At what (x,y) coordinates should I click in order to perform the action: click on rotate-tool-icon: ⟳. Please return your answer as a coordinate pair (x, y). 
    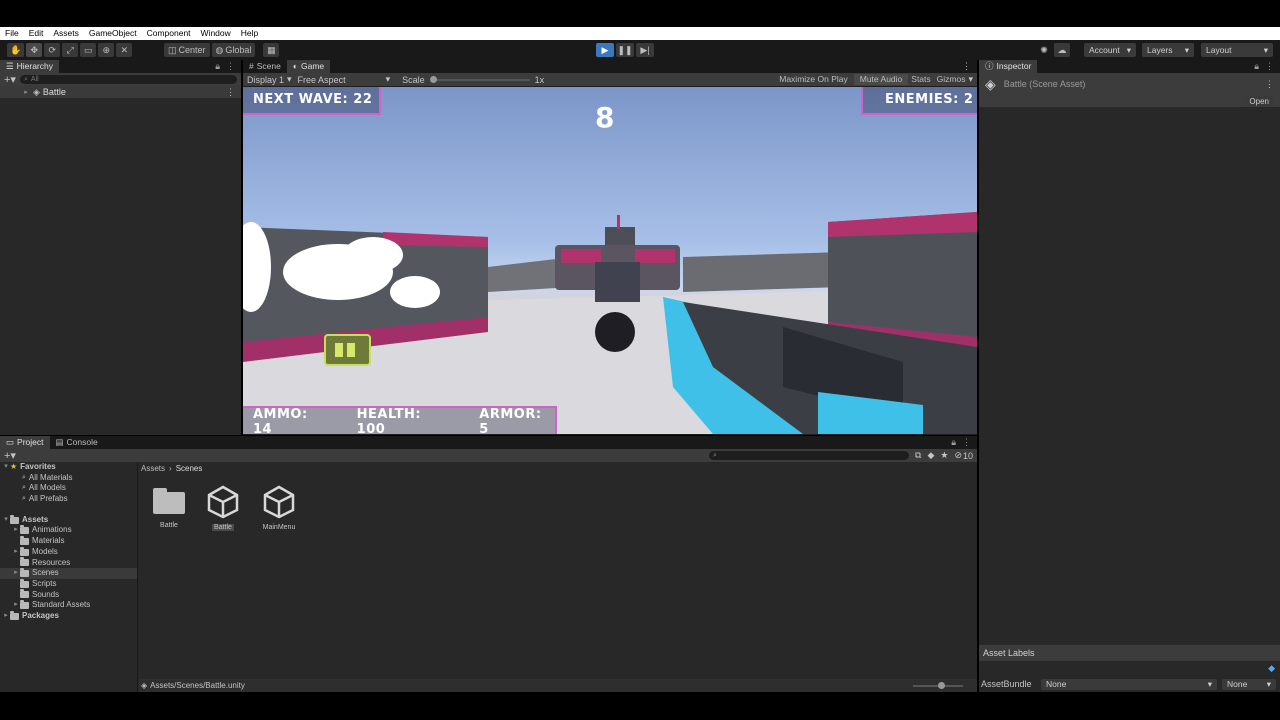
    Looking at the image, I should click on (52, 50).